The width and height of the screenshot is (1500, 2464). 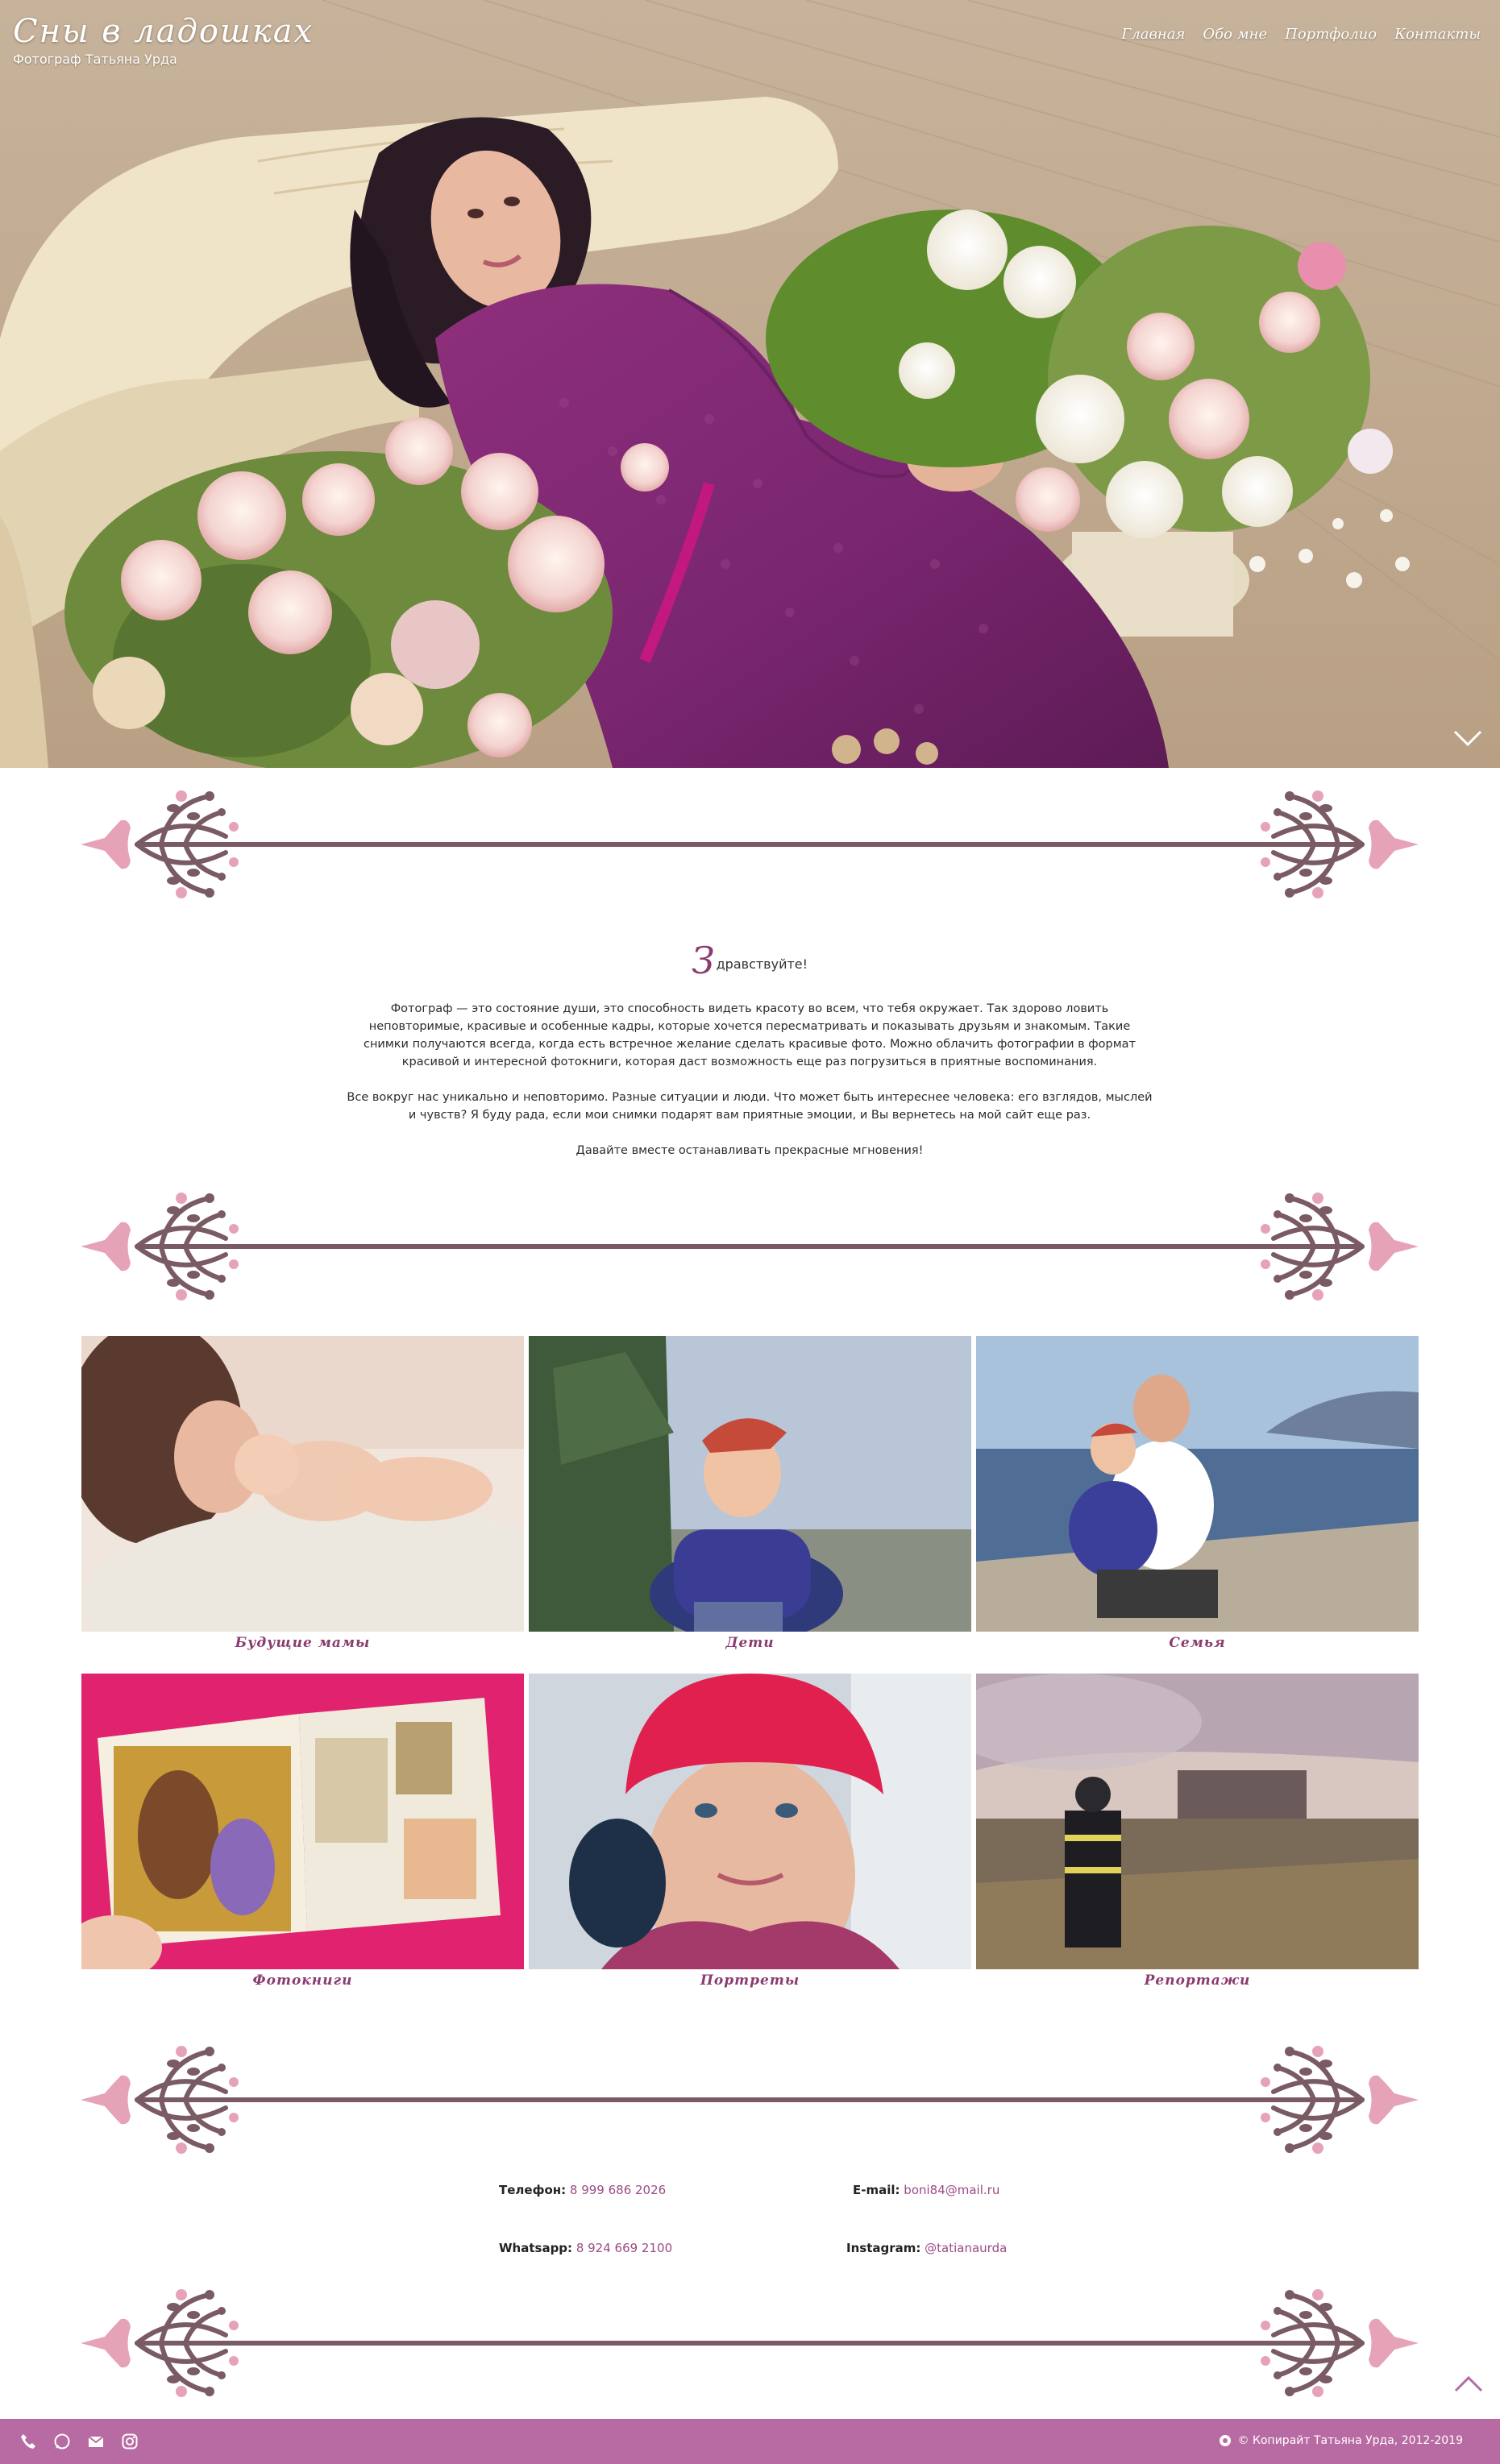 What do you see at coordinates (1197, 1980) in the screenshot?
I see `gallery-caption: Репортажи` at bounding box center [1197, 1980].